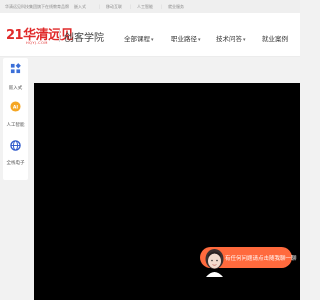 This screenshot has height=300, width=320. Describe the element at coordinates (59, 36) in the screenshot. I see `logo-divider` at that location.